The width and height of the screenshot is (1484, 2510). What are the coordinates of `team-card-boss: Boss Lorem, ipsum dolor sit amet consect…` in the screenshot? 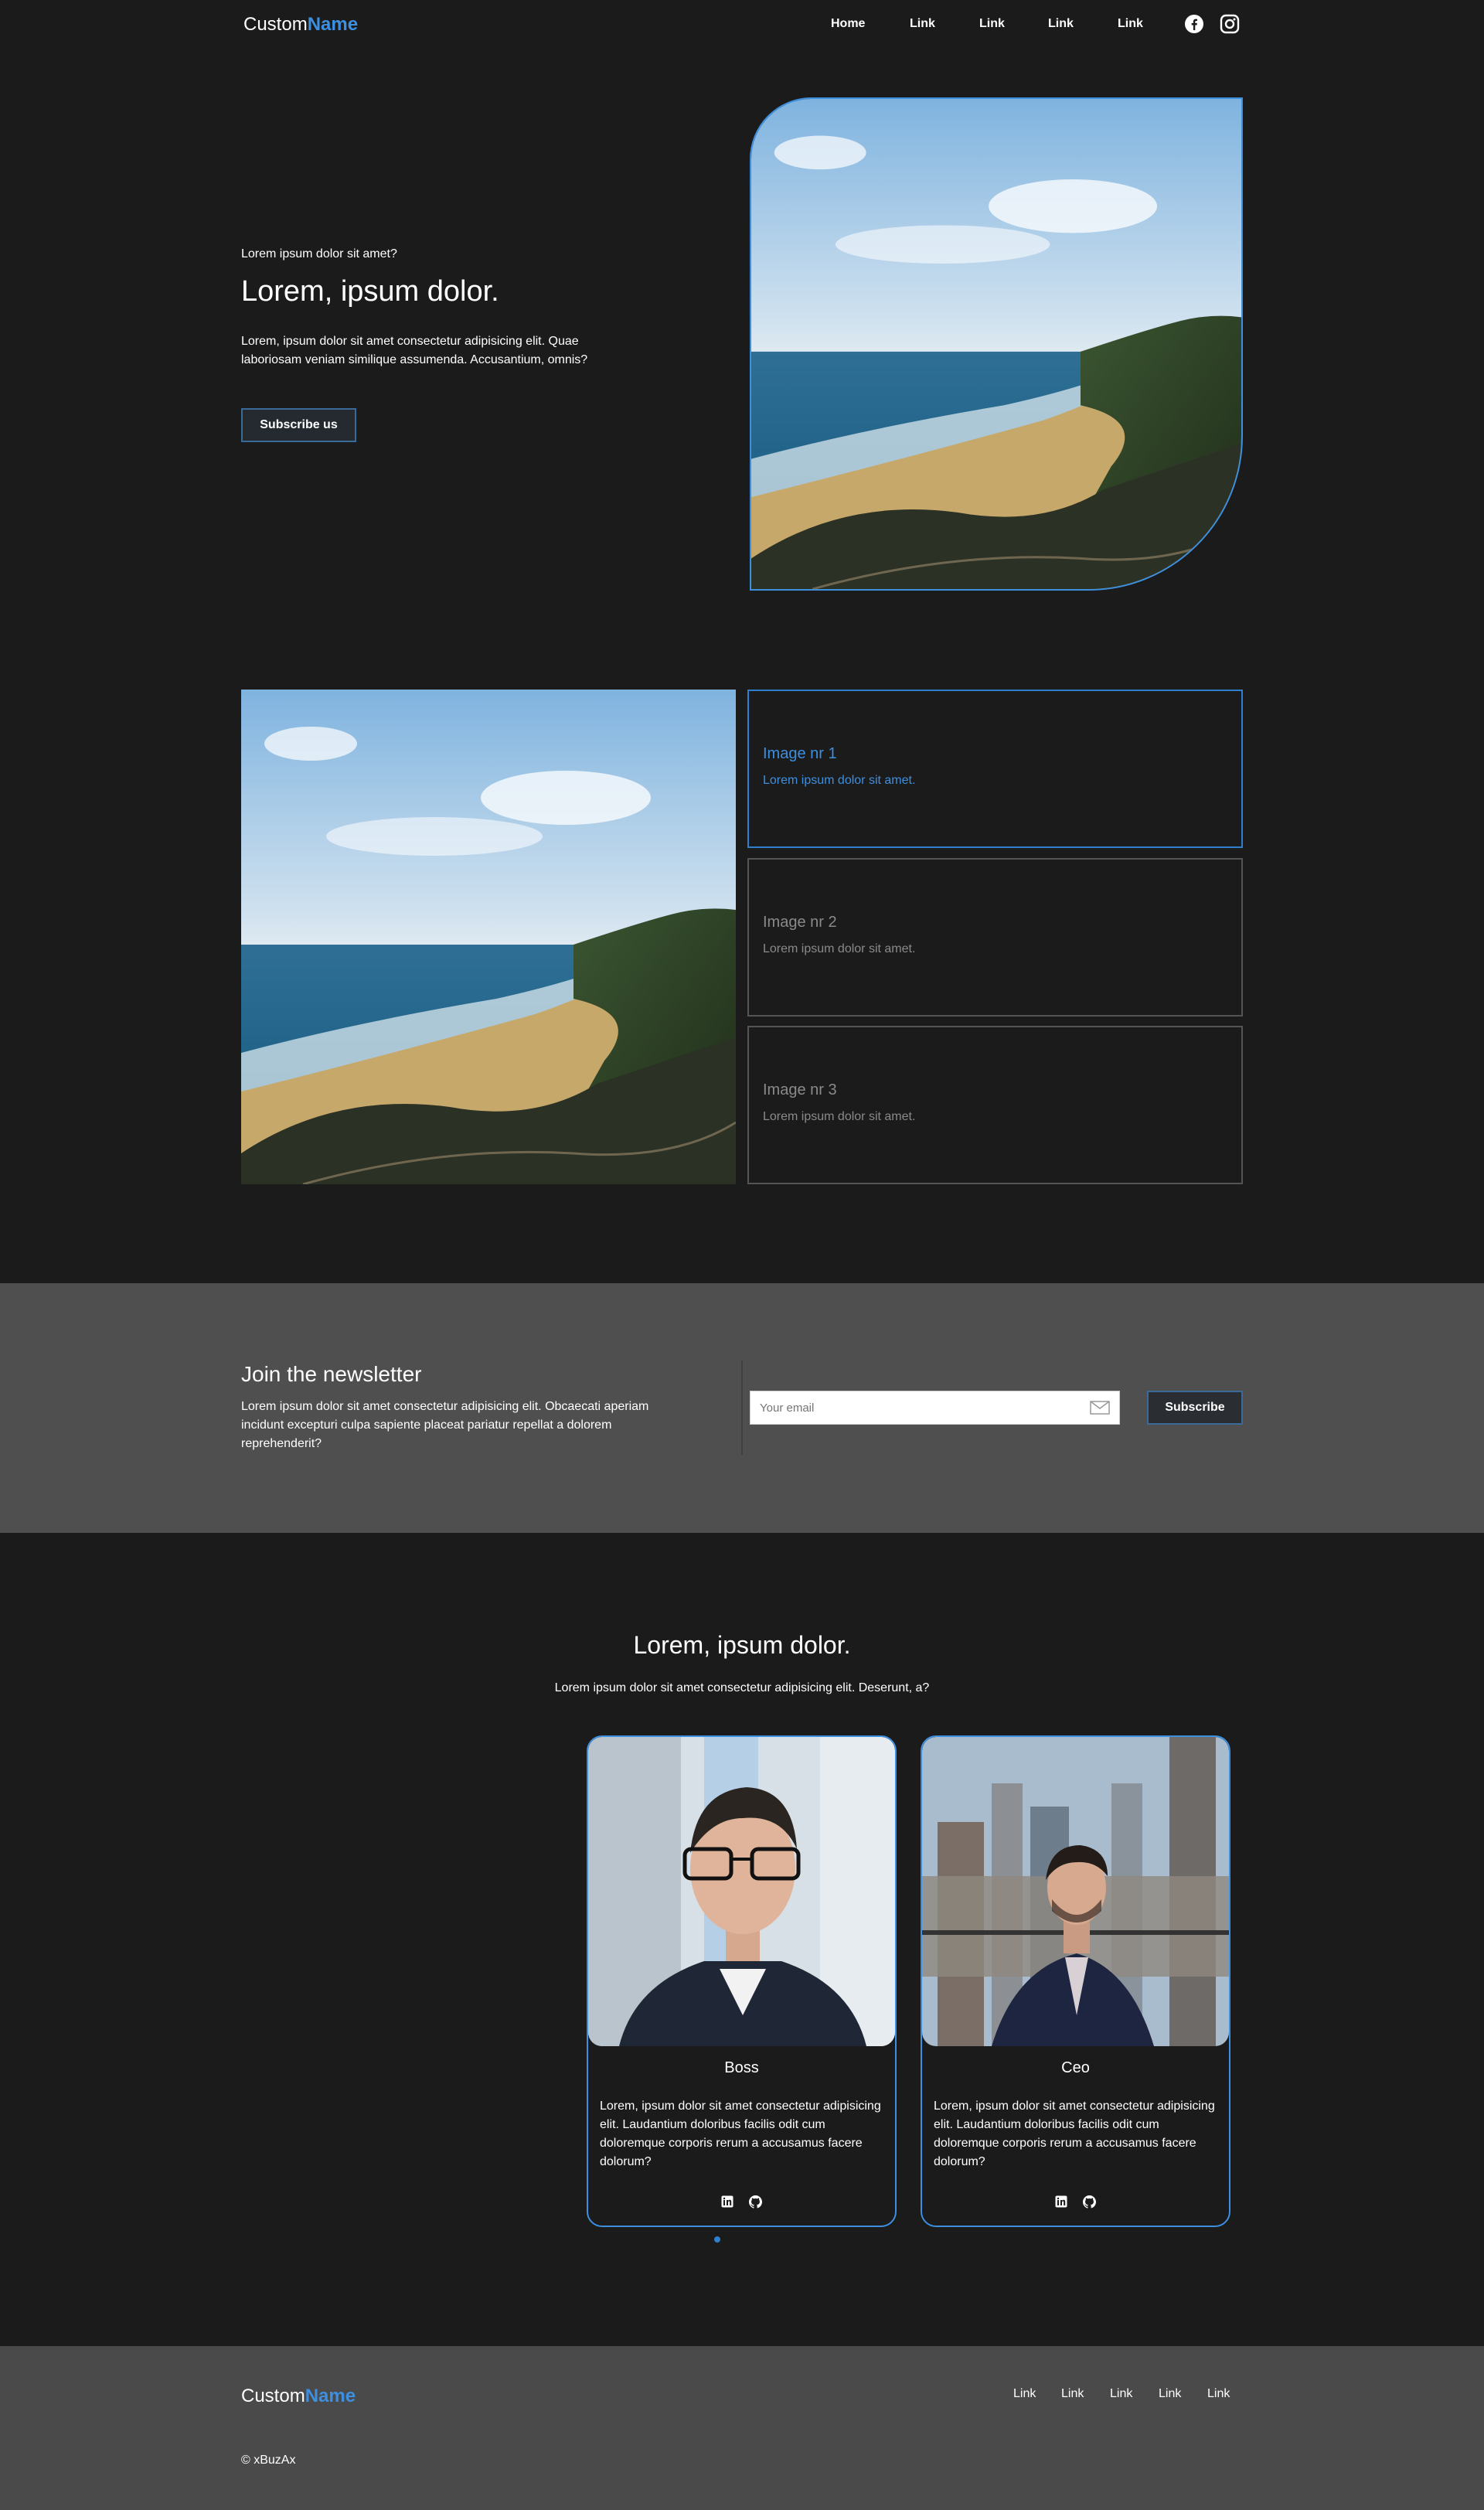 It's located at (742, 1981).